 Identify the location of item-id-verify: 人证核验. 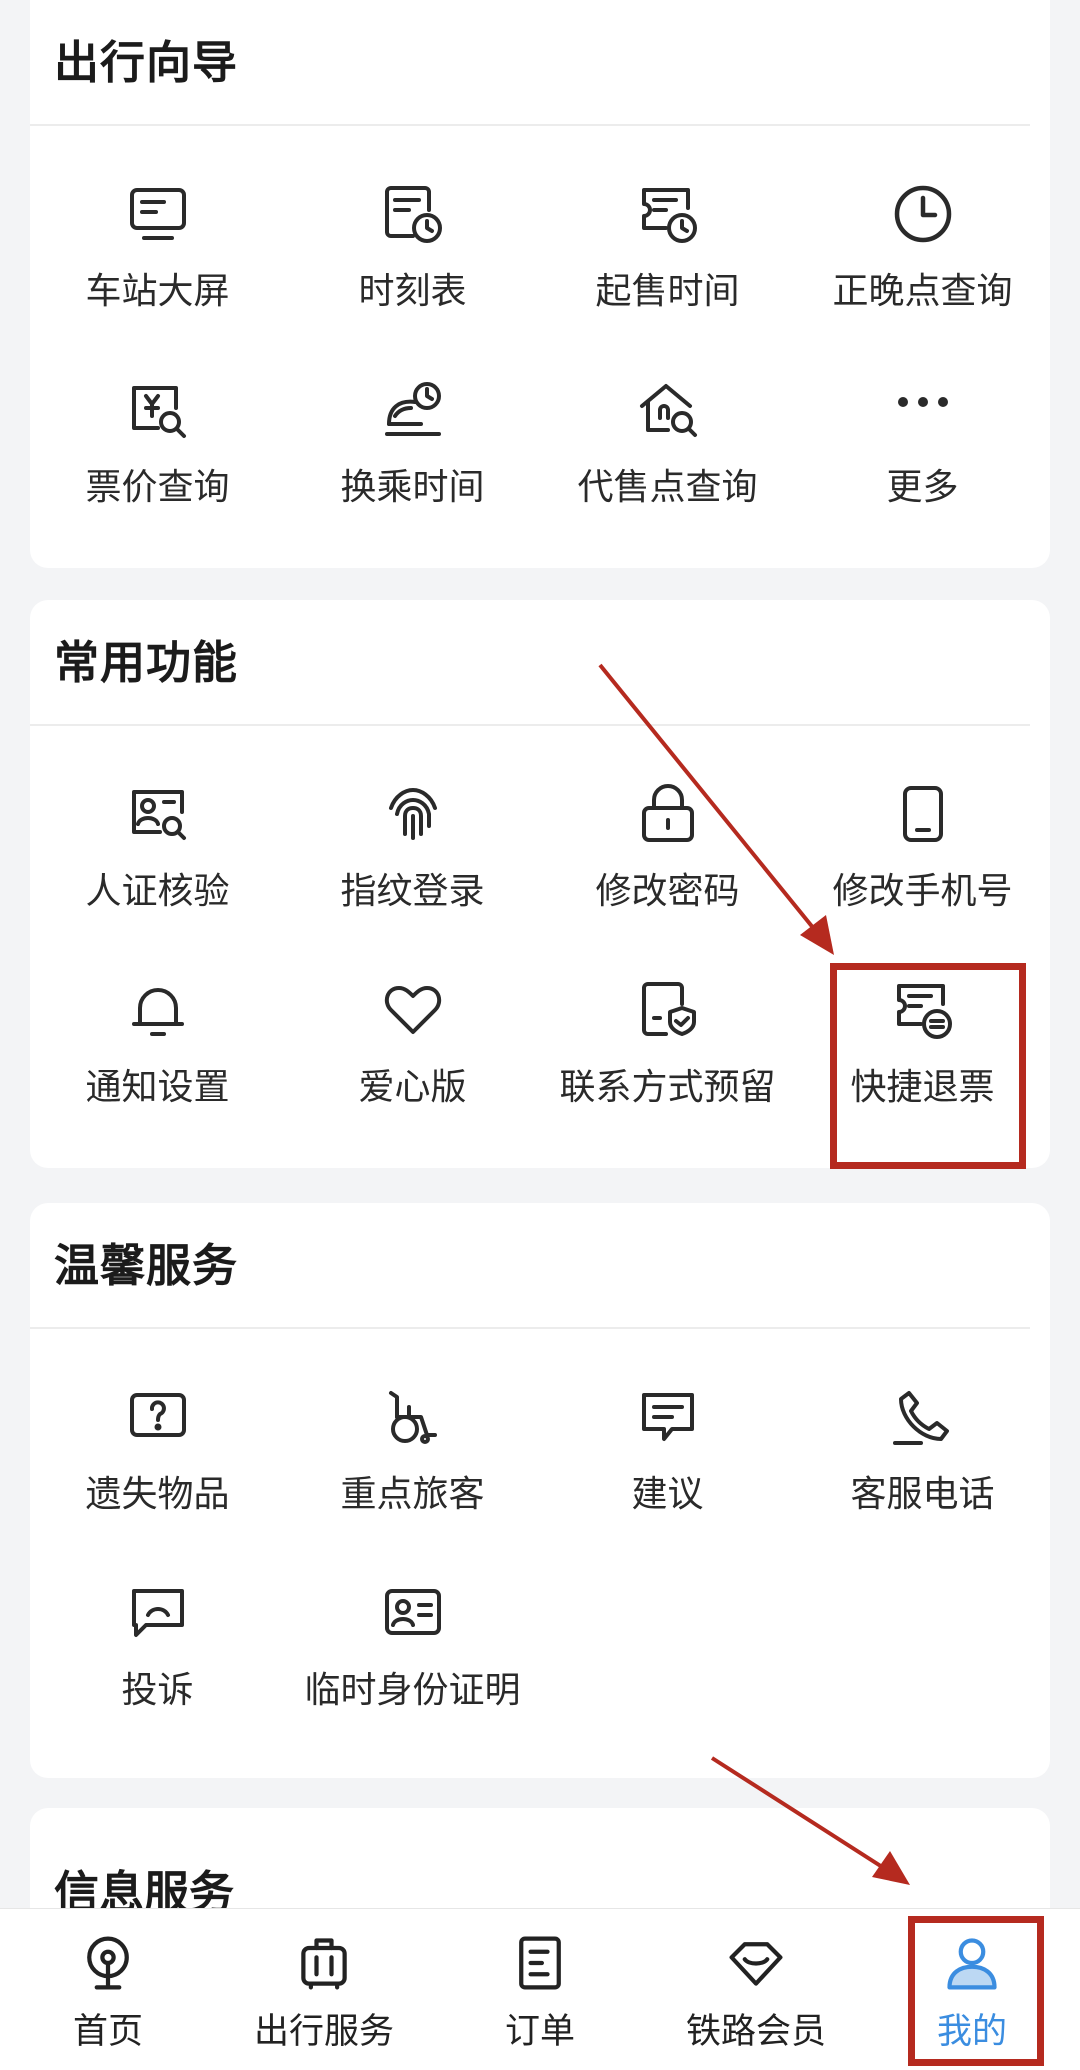
(157, 819).